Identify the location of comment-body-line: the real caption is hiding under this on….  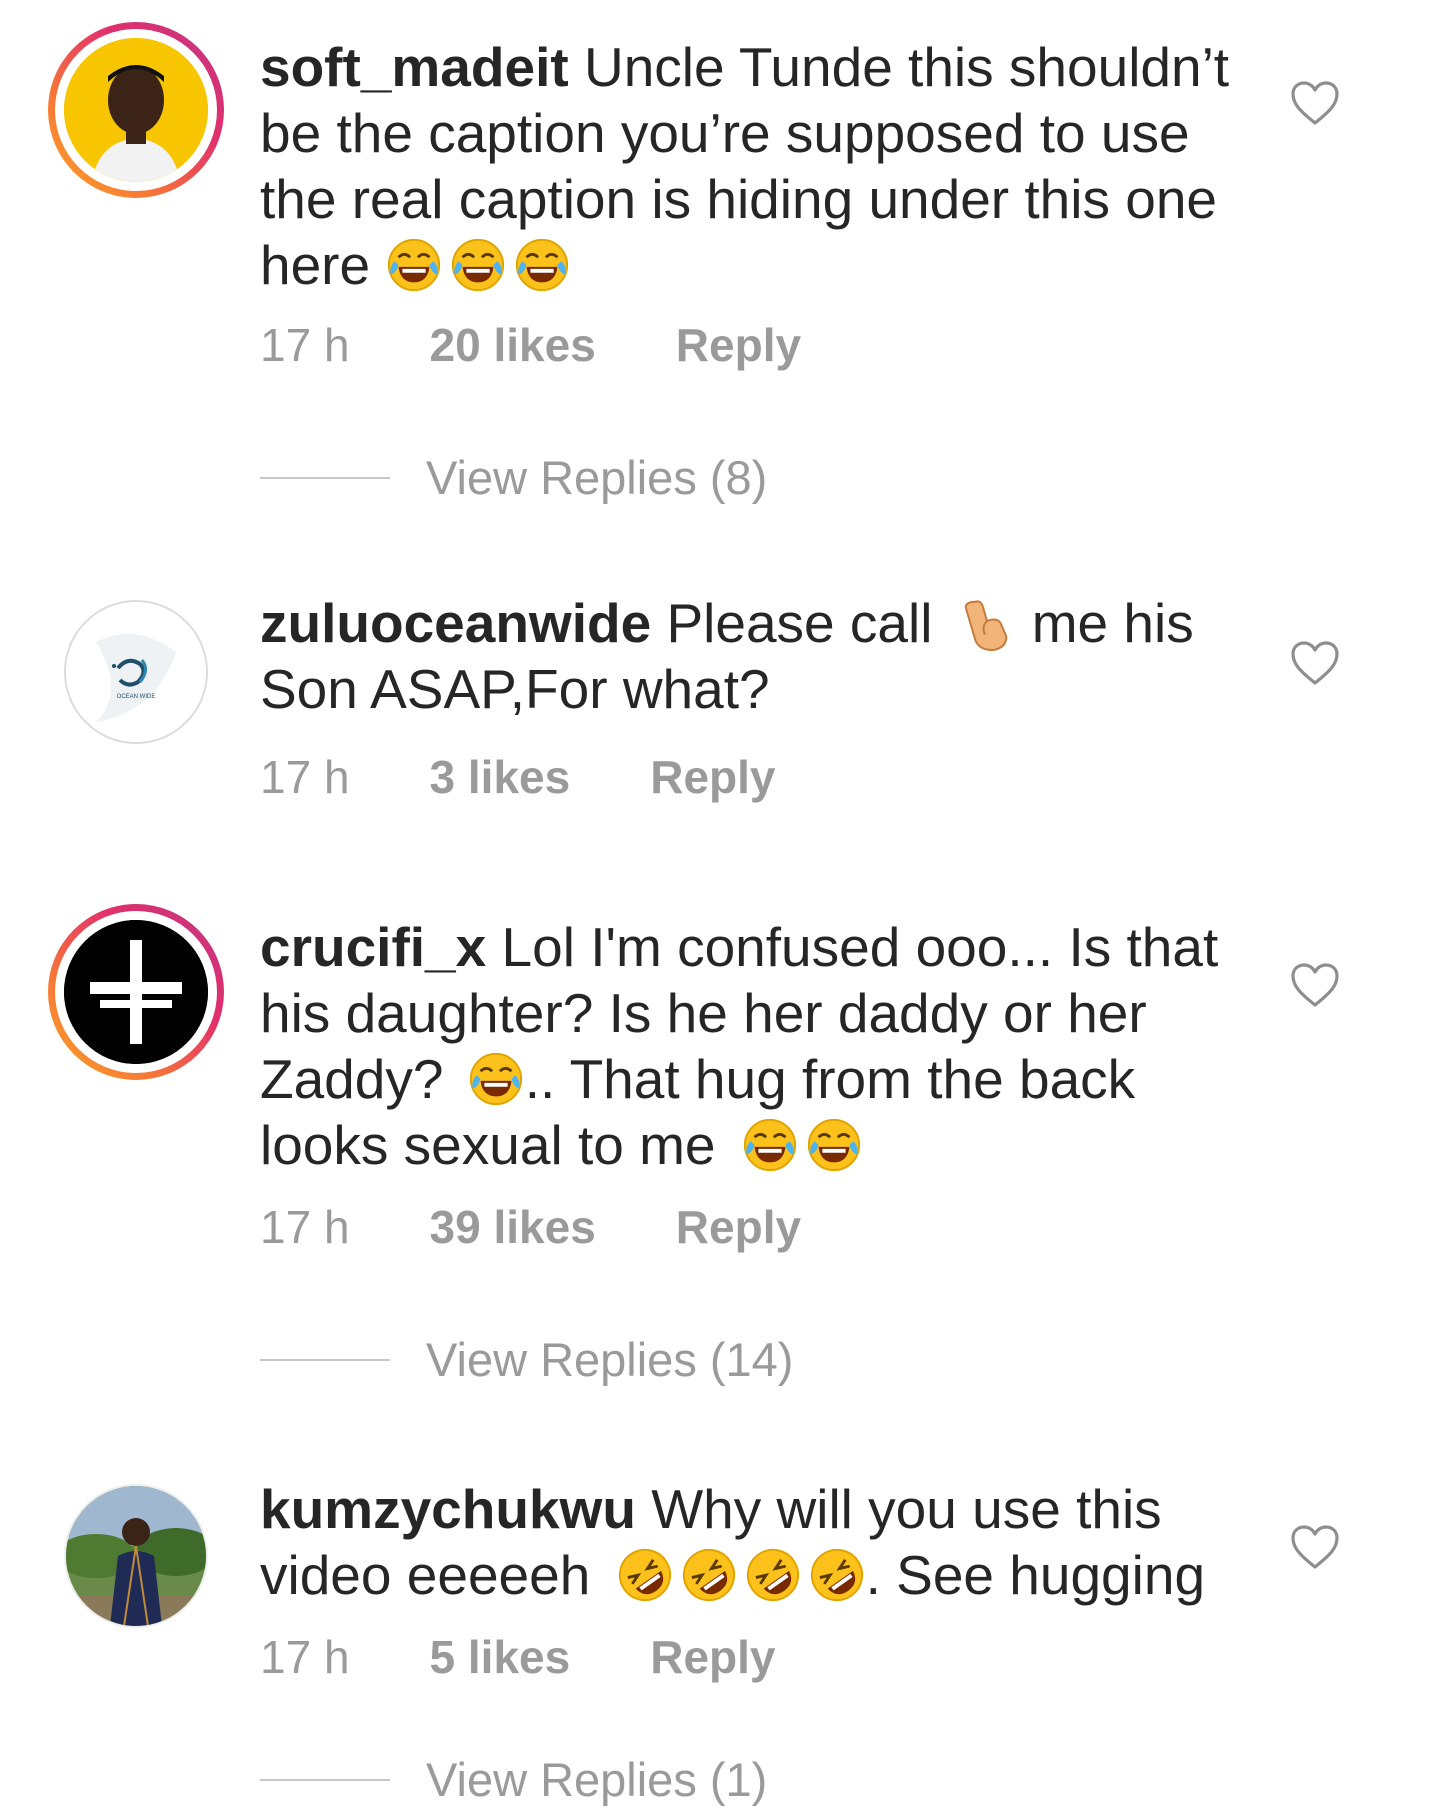
(739, 199).